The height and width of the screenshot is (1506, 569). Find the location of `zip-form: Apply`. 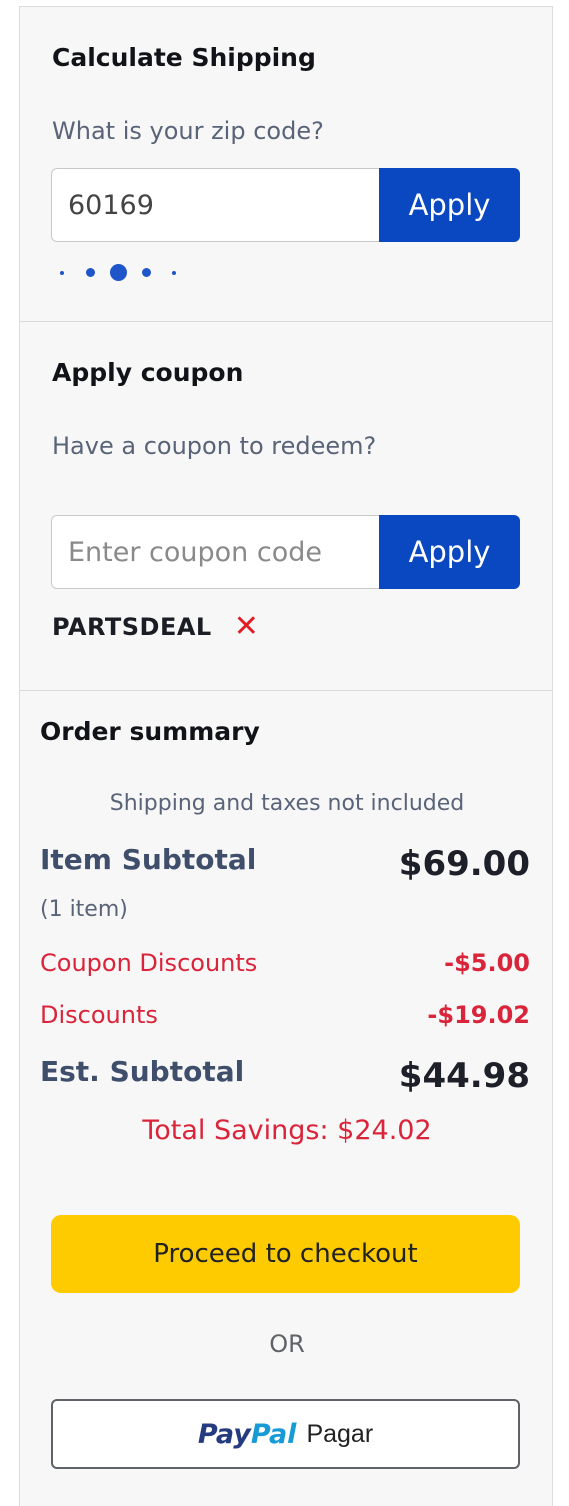

zip-form: Apply is located at coordinates (285, 205).